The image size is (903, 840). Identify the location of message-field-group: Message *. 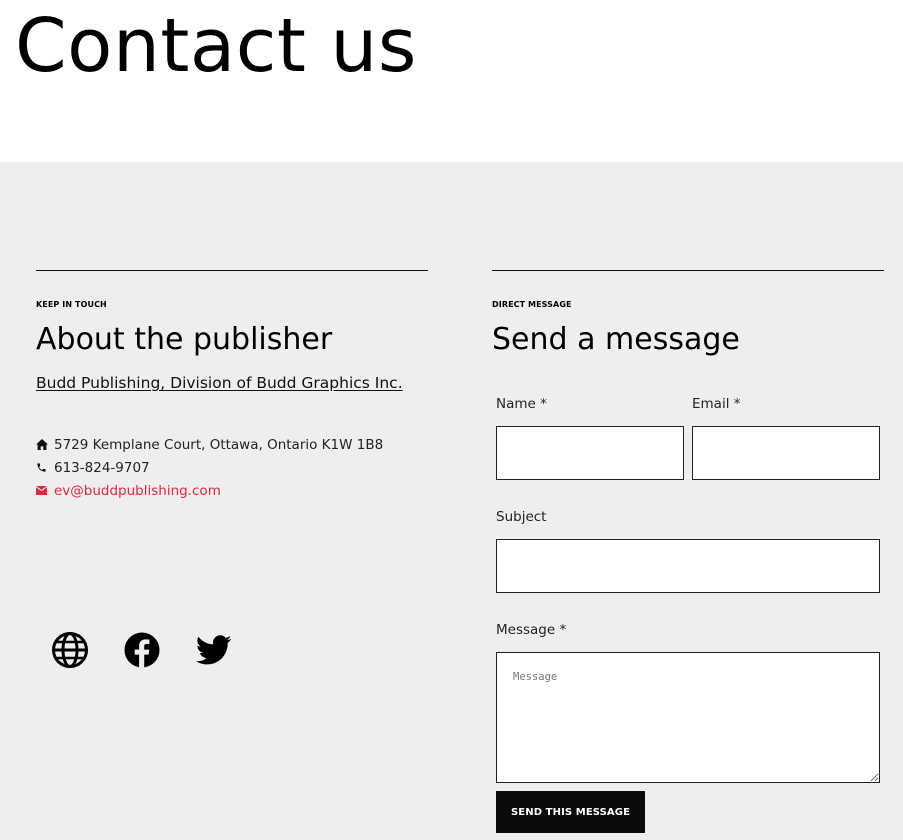
(688, 702).